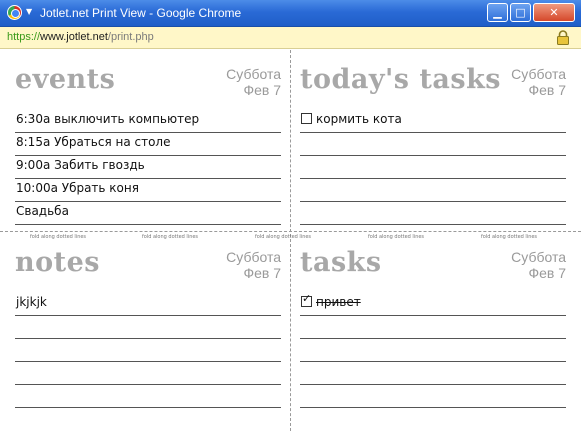 The image size is (581, 431). I want to click on url-display: https://www.jotlet.net/print.php, so click(80, 37).